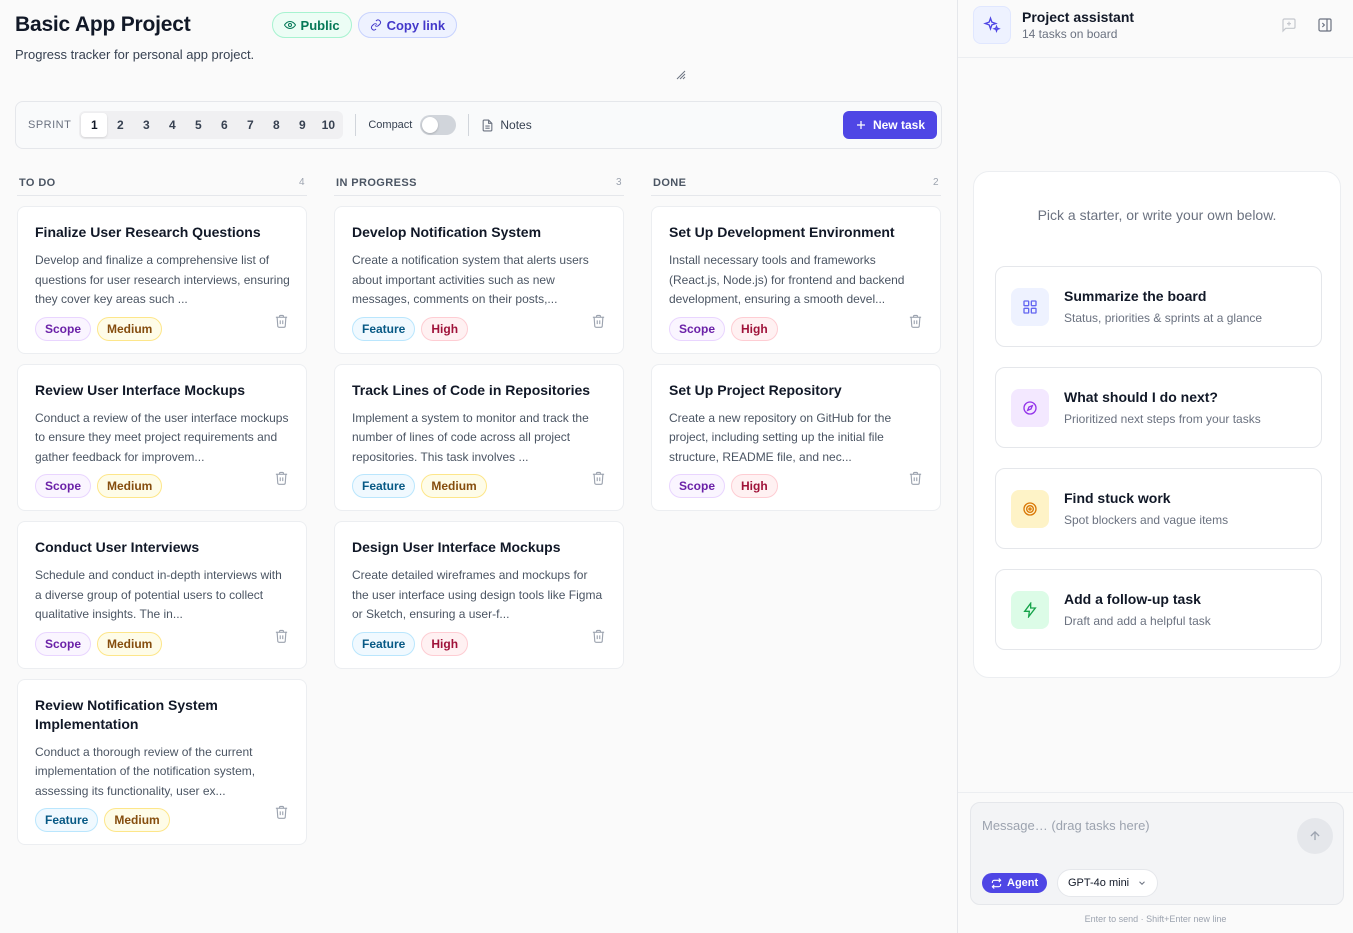 Image resolution: width=1353 pixels, height=933 pixels. Describe the element at coordinates (1108, 883) in the screenshot. I see `model-select: GPT-4o mini` at that location.